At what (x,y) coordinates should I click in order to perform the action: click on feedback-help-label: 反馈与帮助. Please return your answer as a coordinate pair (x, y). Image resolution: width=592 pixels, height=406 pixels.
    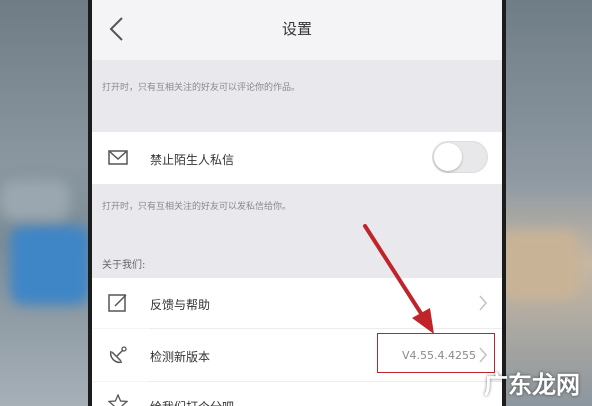
    Looking at the image, I should click on (180, 305).